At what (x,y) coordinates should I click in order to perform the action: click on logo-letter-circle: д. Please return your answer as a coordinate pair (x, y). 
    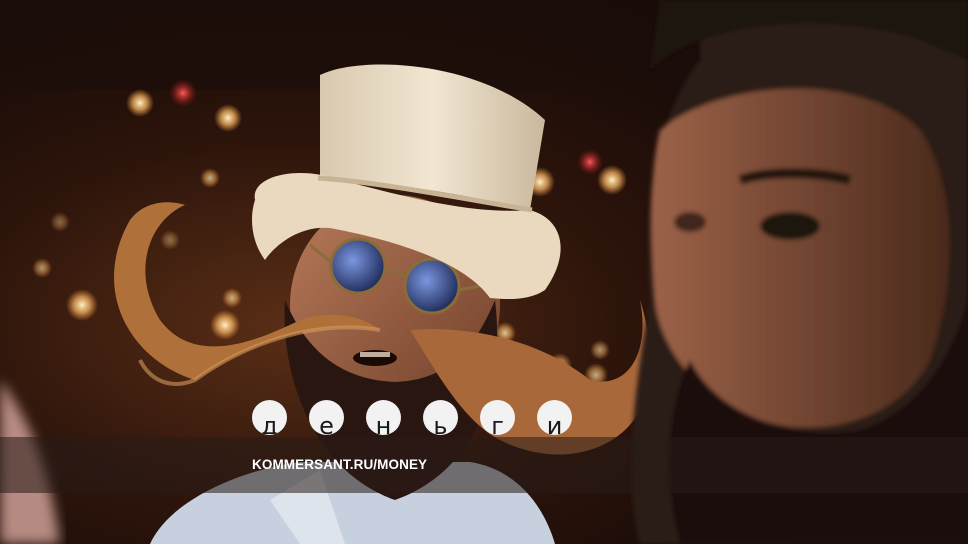
    Looking at the image, I should click on (269, 417).